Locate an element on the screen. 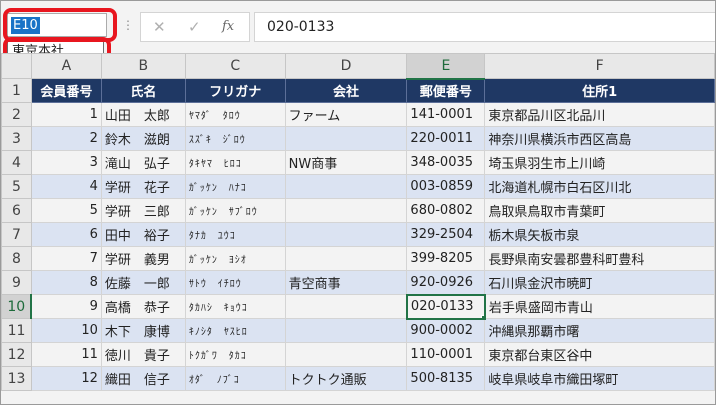  cell-furigana: ﾀﾅｶ ﾕｳｺ is located at coordinates (235, 234).